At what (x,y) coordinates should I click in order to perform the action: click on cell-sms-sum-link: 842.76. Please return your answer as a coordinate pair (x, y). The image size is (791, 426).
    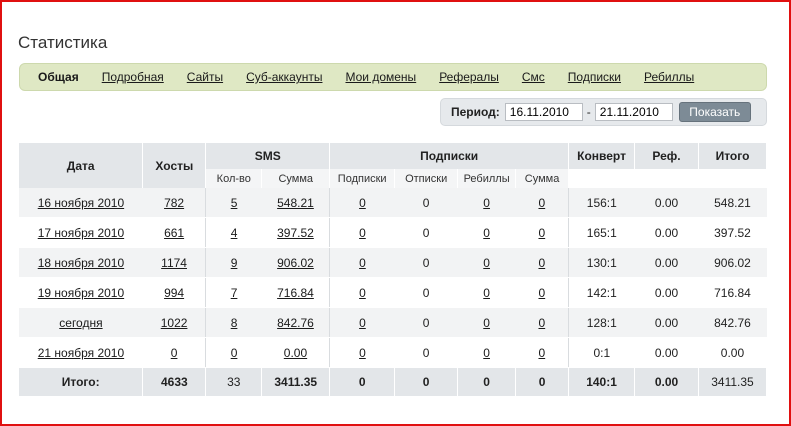
    Looking at the image, I should click on (295, 323).